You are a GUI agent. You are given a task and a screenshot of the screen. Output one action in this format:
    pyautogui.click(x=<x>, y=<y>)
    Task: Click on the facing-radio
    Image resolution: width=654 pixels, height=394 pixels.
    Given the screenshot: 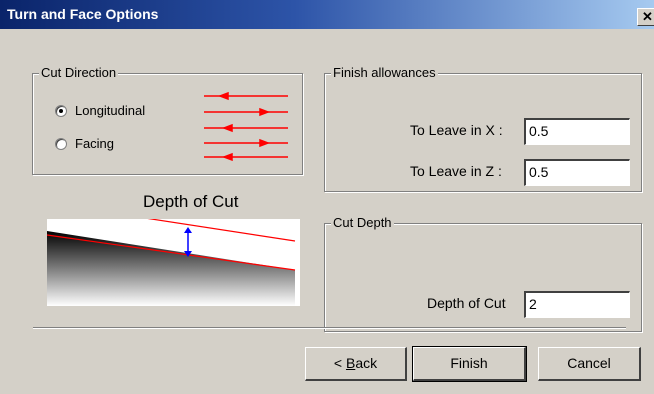 What is the action you would take?
    pyautogui.click(x=61, y=144)
    